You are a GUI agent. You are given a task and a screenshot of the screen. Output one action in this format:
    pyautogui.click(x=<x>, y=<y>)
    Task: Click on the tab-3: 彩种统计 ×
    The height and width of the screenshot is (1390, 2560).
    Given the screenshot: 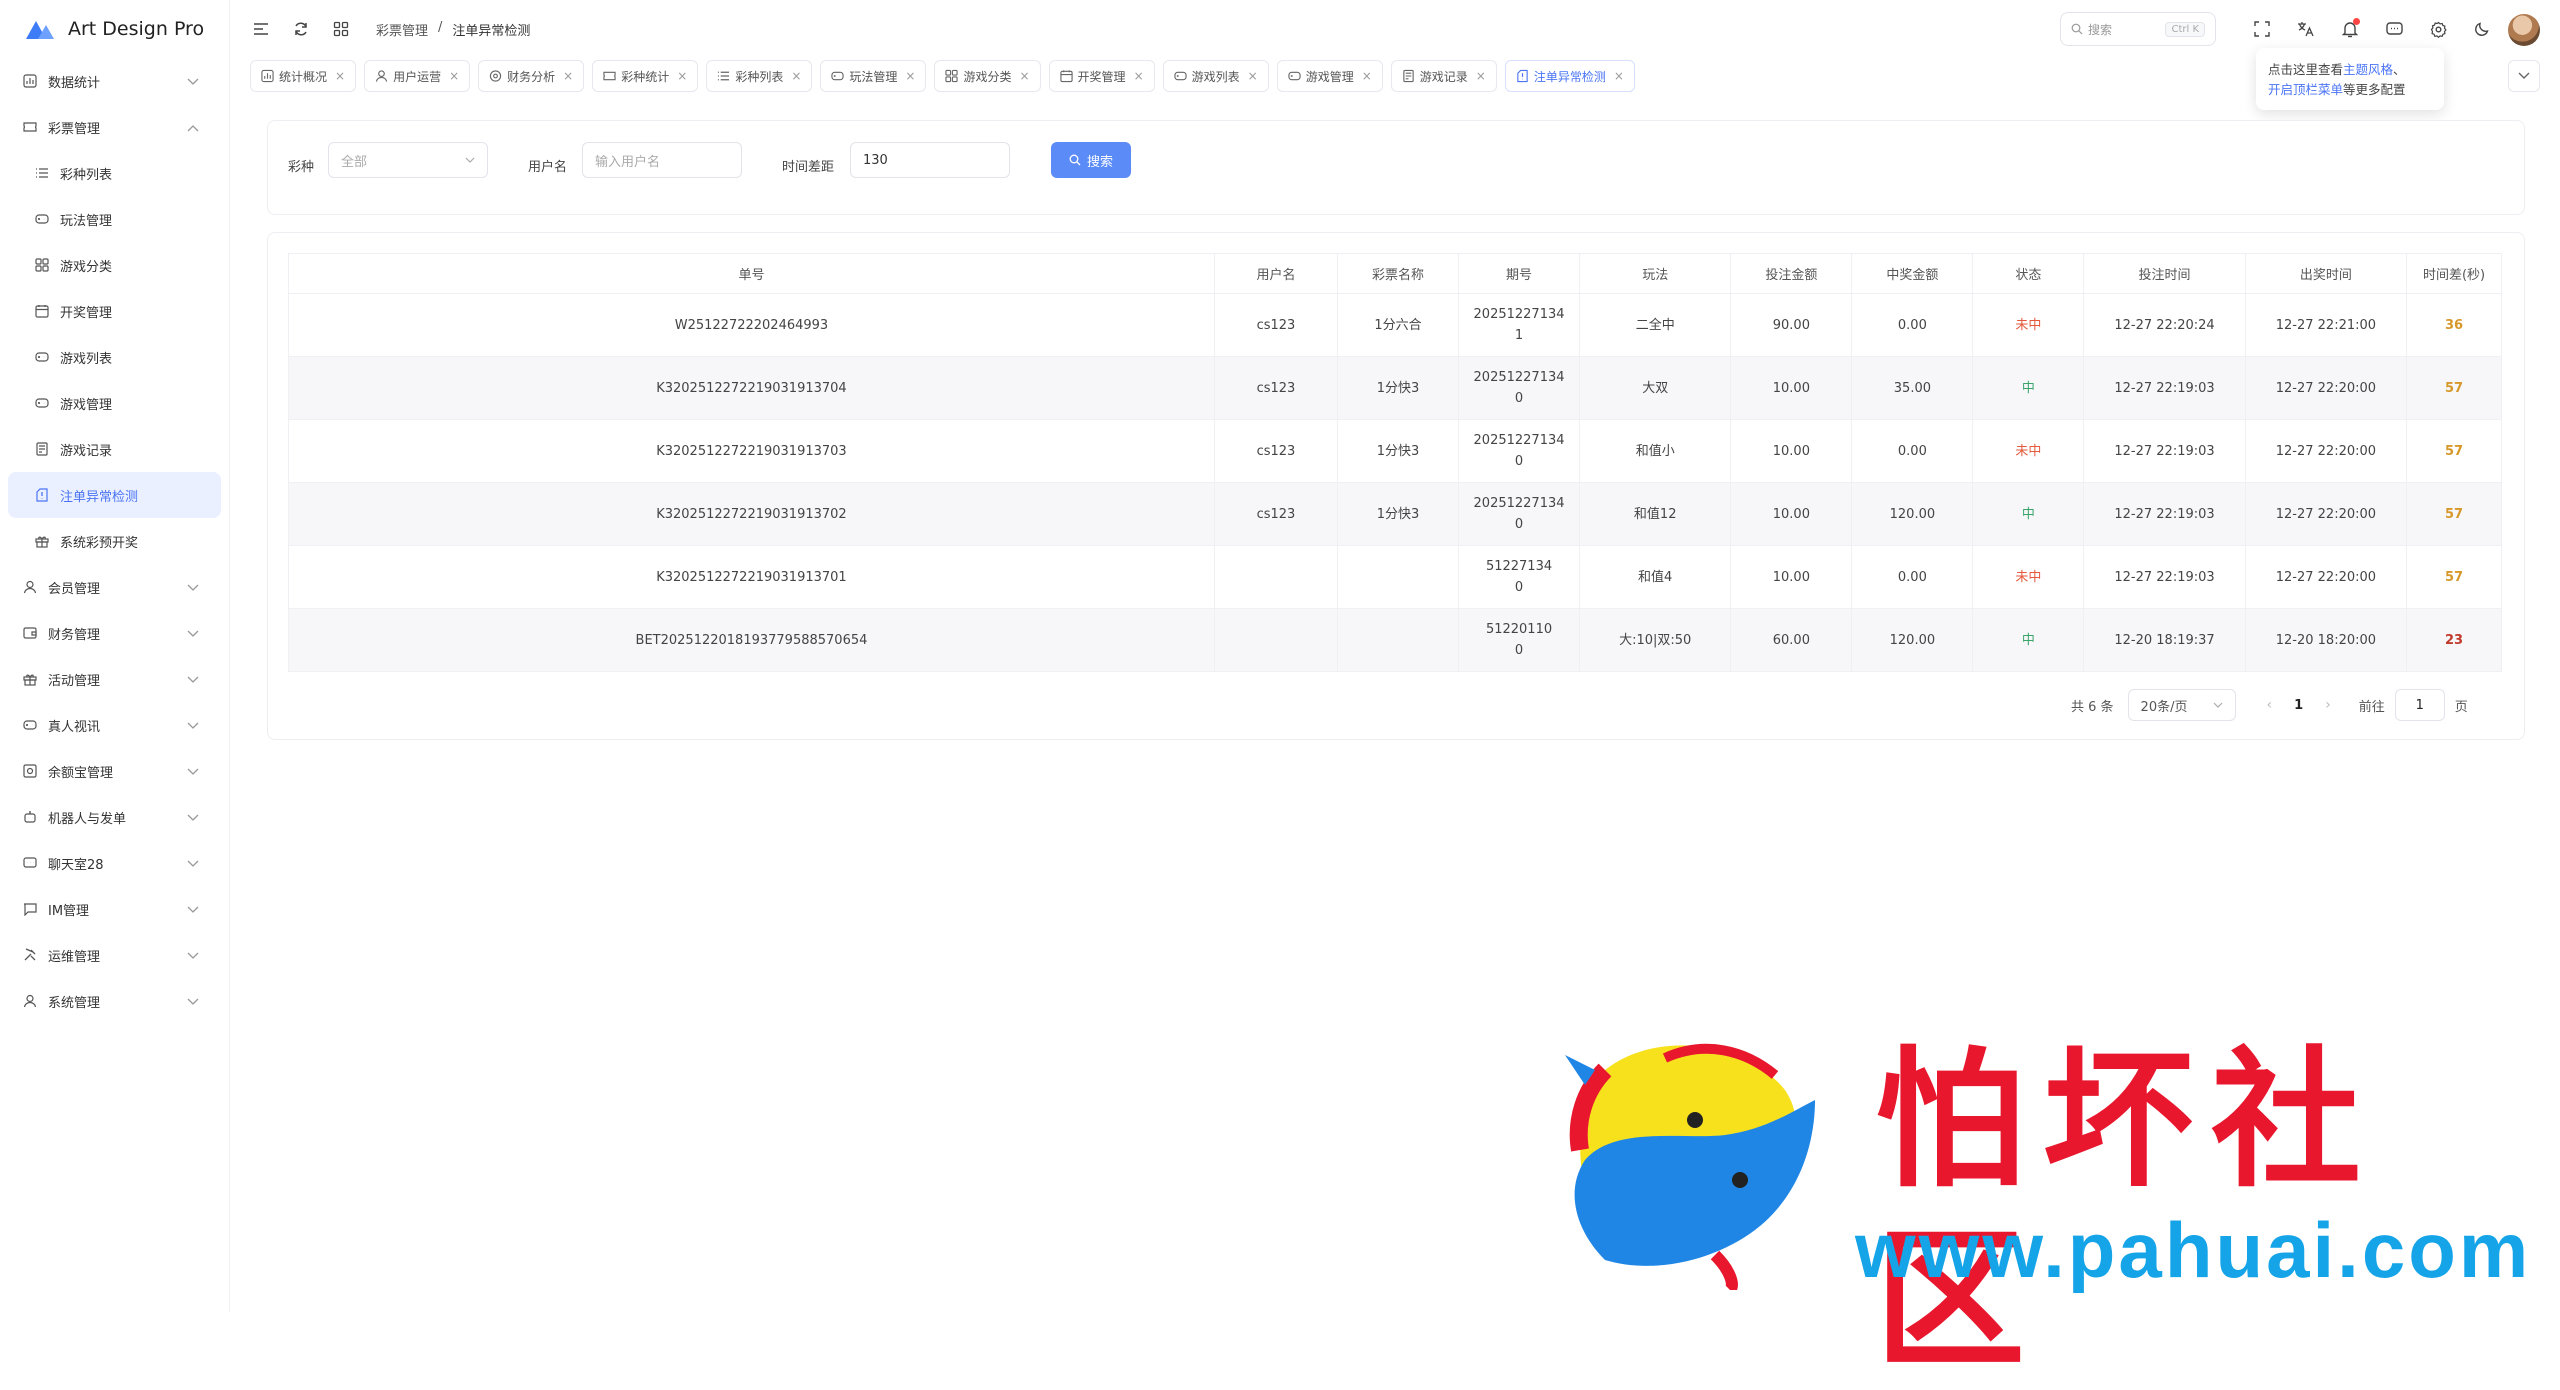 What is the action you would take?
    pyautogui.click(x=645, y=76)
    